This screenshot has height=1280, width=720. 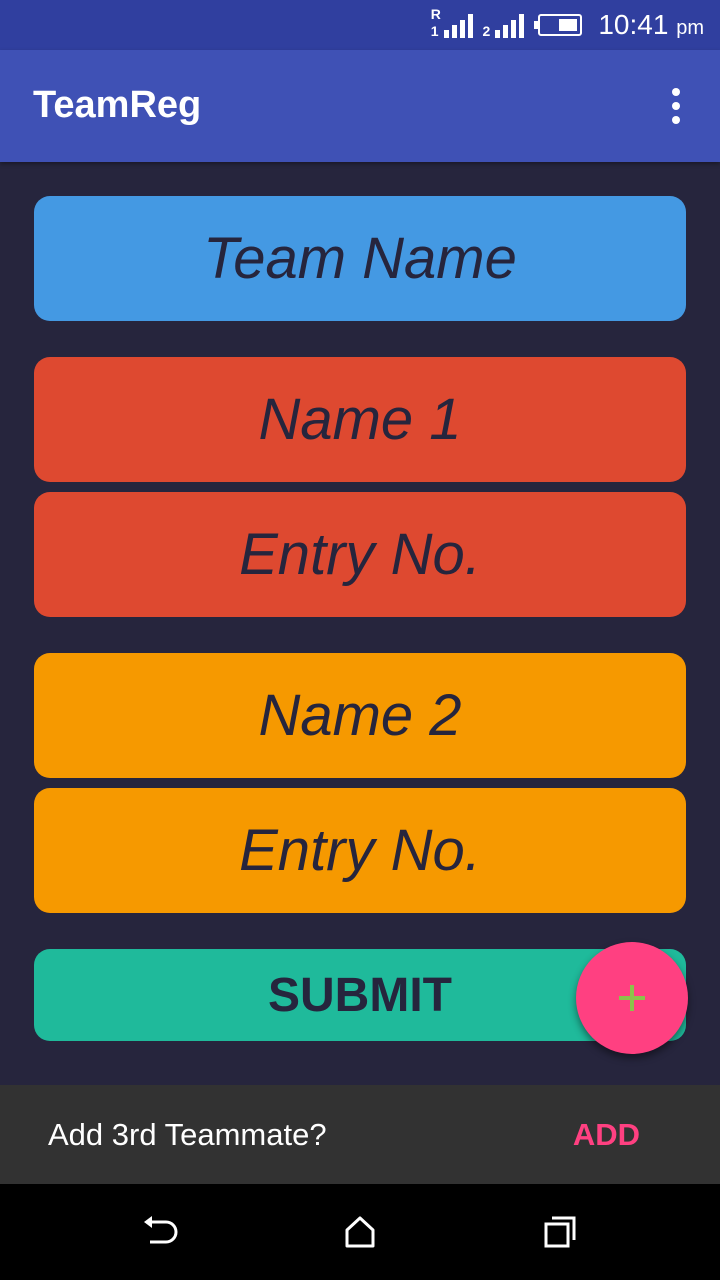 What do you see at coordinates (633, 24) in the screenshot?
I see `clock-time: 10:41` at bounding box center [633, 24].